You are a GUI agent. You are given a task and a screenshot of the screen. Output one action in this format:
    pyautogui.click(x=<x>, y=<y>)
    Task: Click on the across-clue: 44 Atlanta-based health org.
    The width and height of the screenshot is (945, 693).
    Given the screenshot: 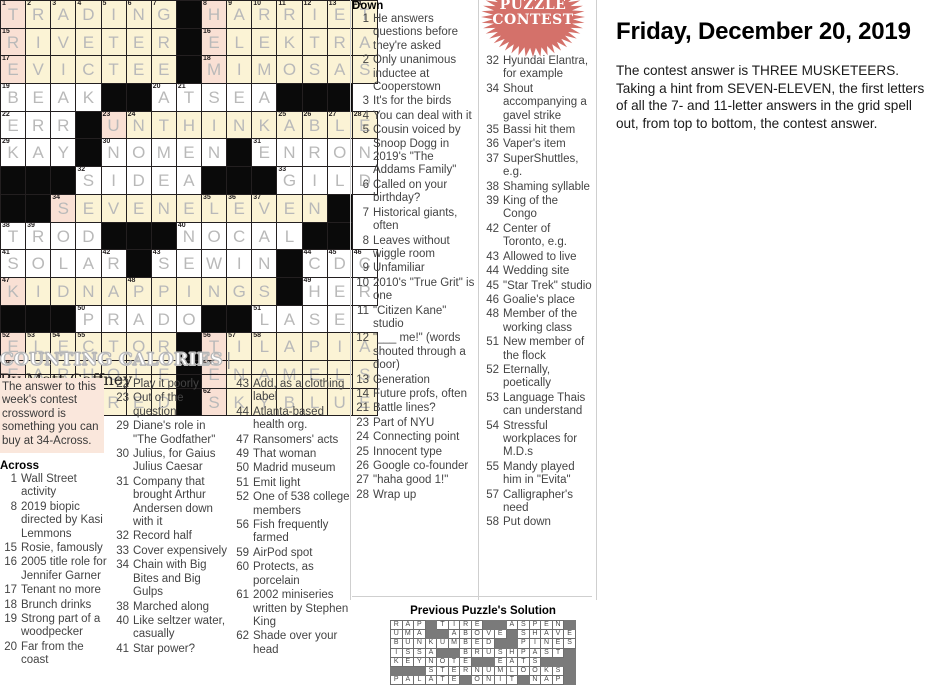 What is the action you would take?
    pyautogui.click(x=291, y=419)
    